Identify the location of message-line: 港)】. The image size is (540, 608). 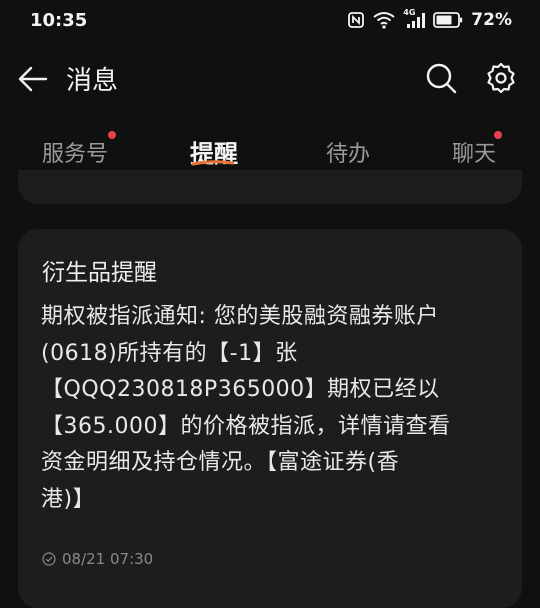
(68, 499).